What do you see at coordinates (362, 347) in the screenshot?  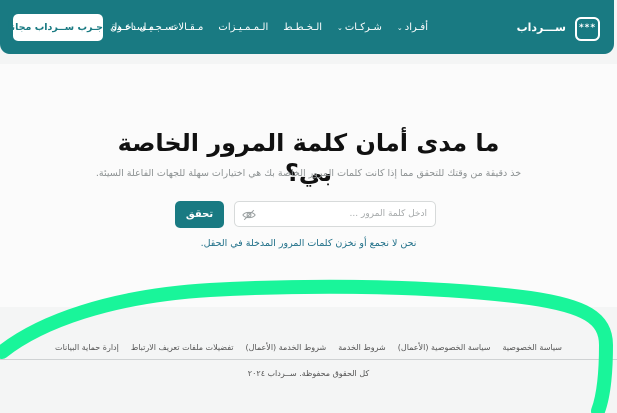 I see `footer-link-terms: شروط الخدمة` at bounding box center [362, 347].